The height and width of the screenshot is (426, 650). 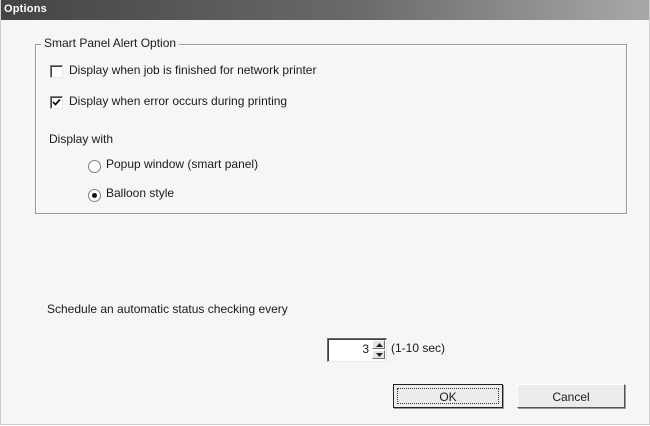 I want to click on checkmark-icon, so click(x=56, y=102).